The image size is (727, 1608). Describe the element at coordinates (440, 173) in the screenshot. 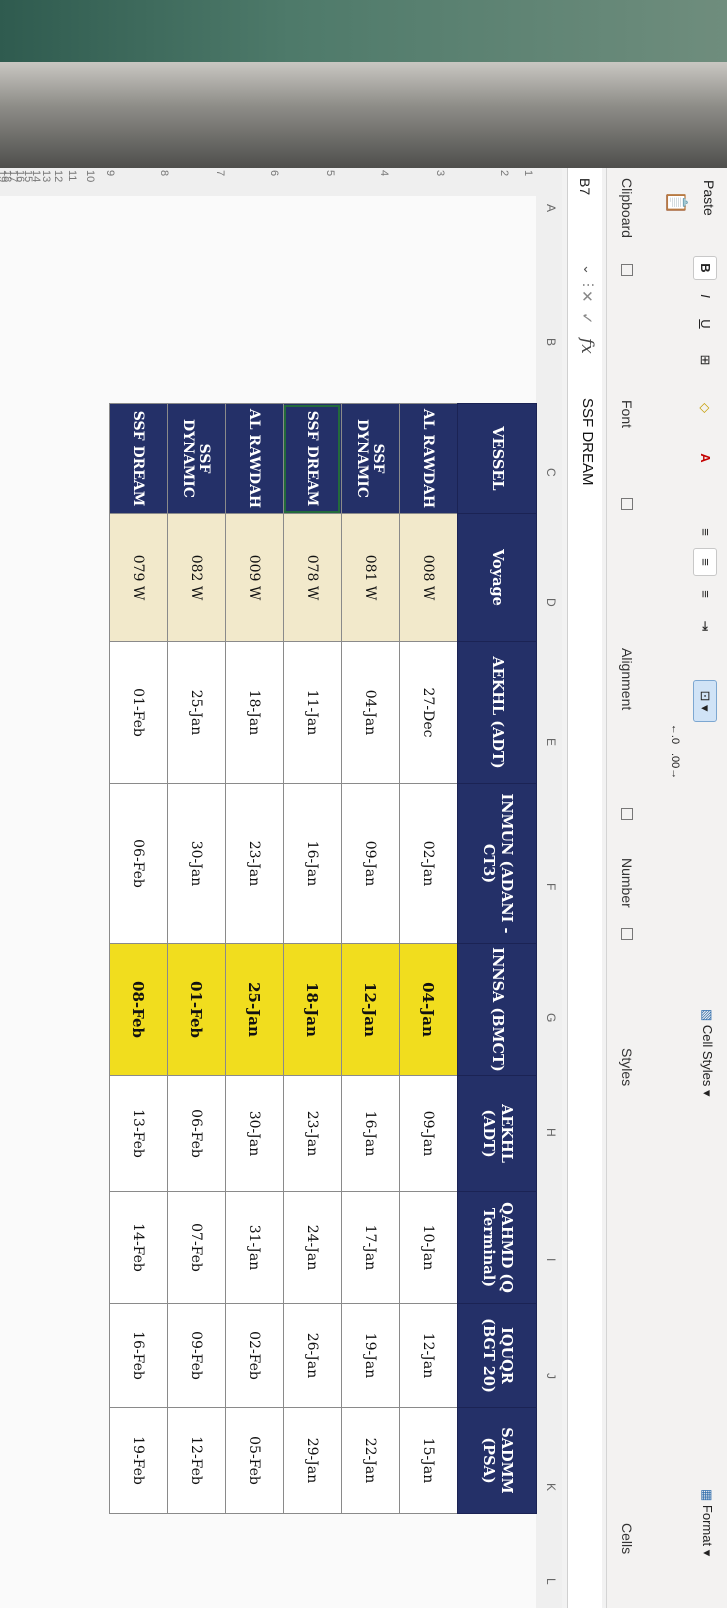

I see `row-header: 3` at that location.